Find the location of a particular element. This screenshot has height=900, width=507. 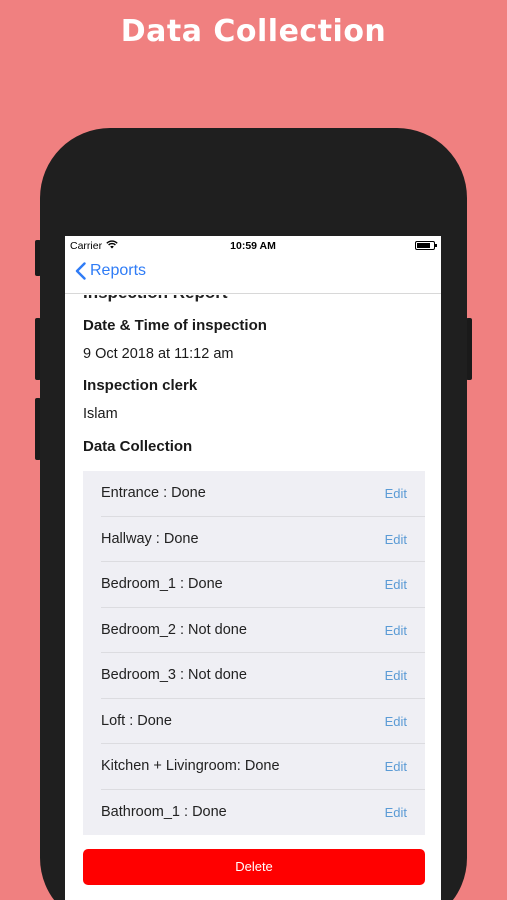

back-label: Reports is located at coordinates (118, 270).